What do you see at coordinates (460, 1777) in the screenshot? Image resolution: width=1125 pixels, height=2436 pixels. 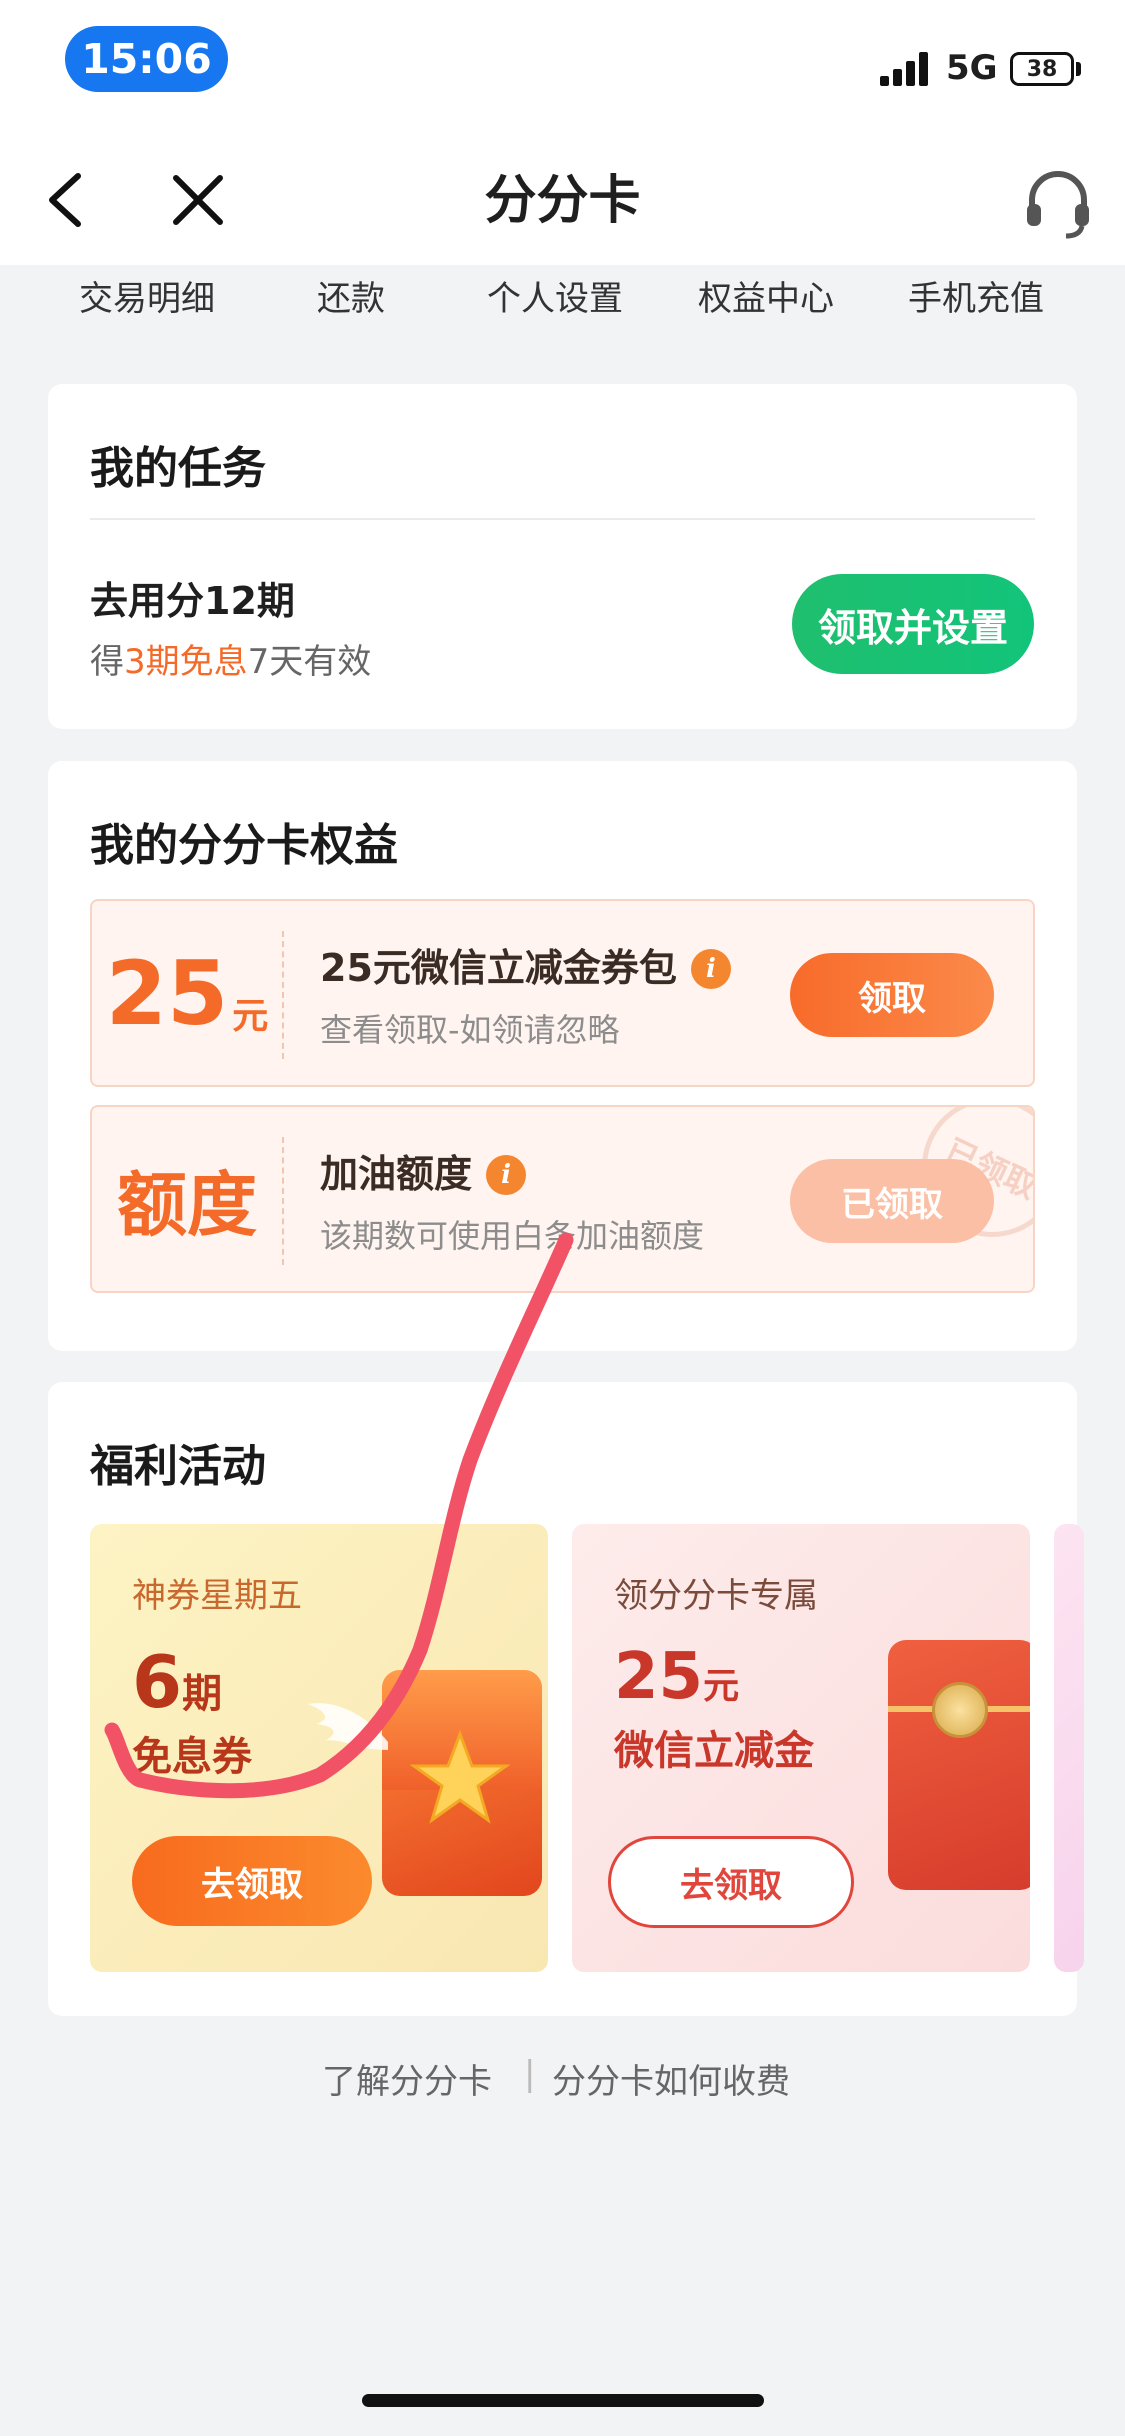 I see `star-icon` at bounding box center [460, 1777].